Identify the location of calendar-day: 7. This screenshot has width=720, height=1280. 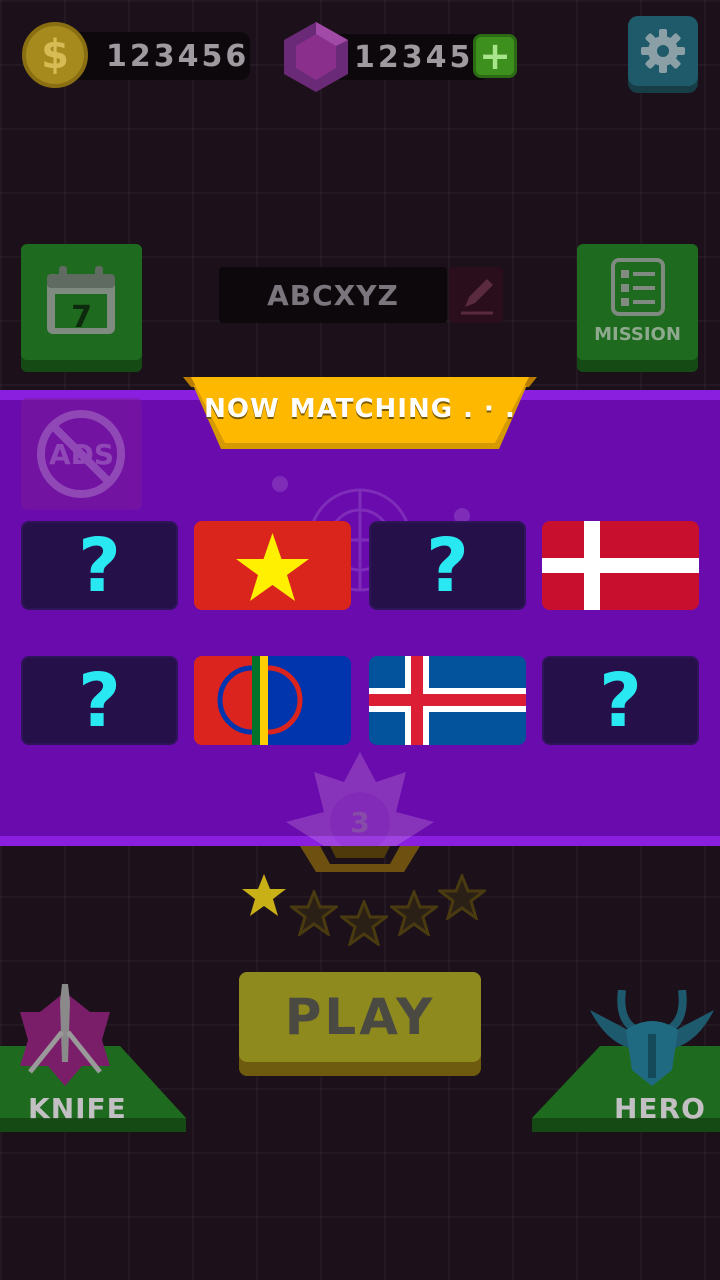
(81, 317).